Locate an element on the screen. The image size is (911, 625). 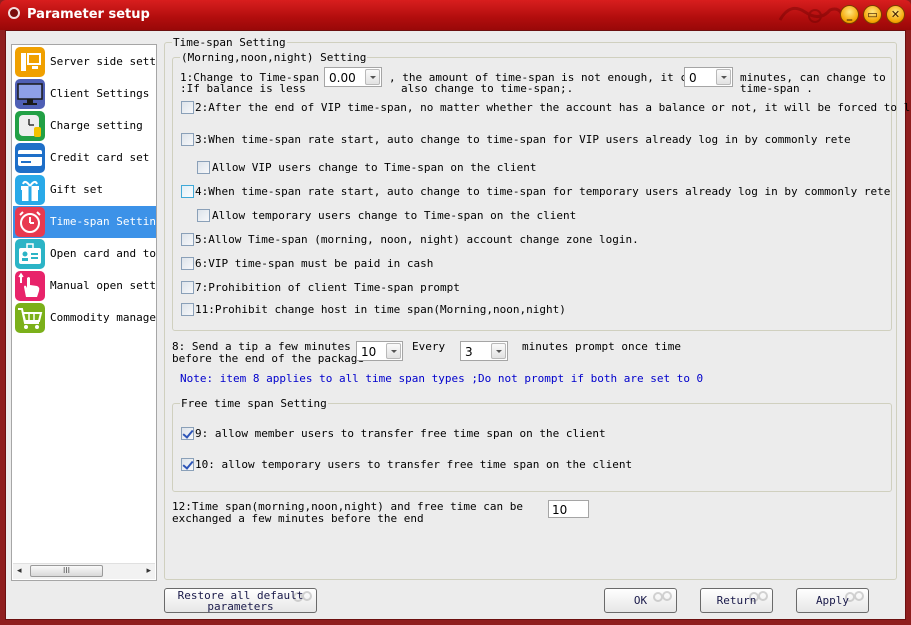
item7-checkbox is located at coordinates (187, 287).